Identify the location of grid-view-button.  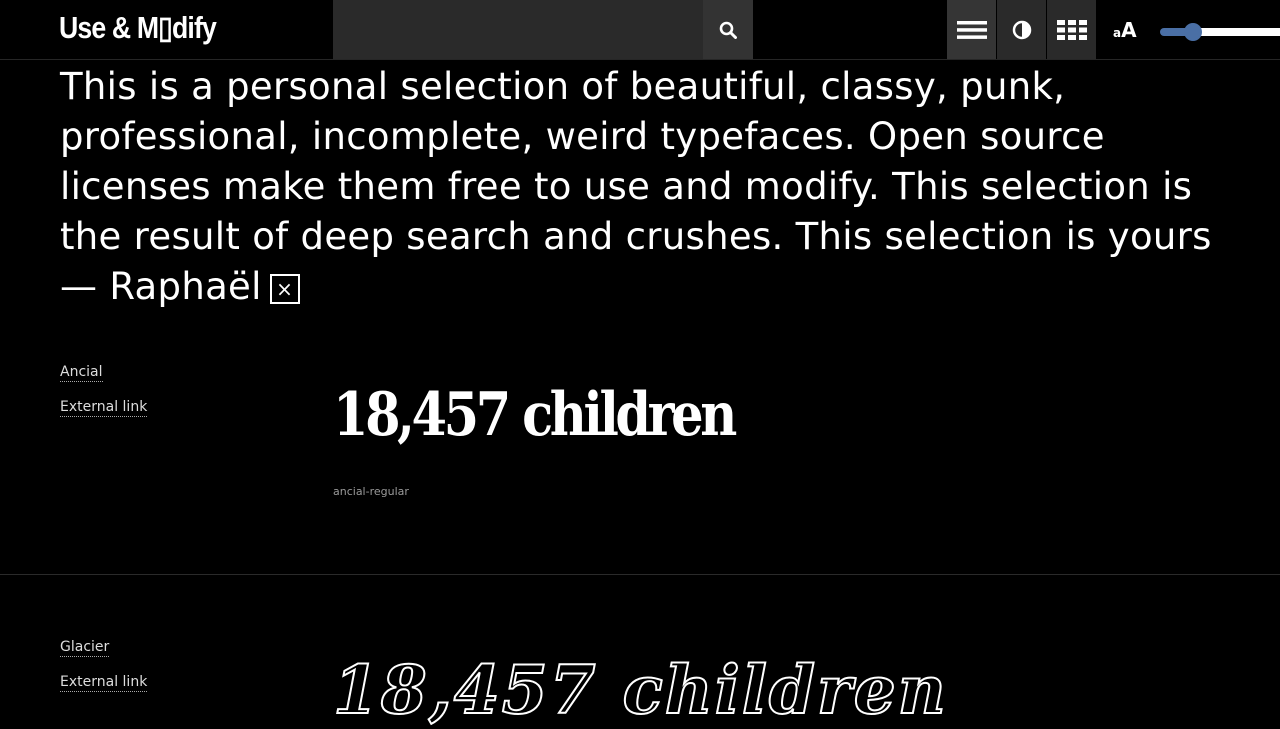
(1071, 29).